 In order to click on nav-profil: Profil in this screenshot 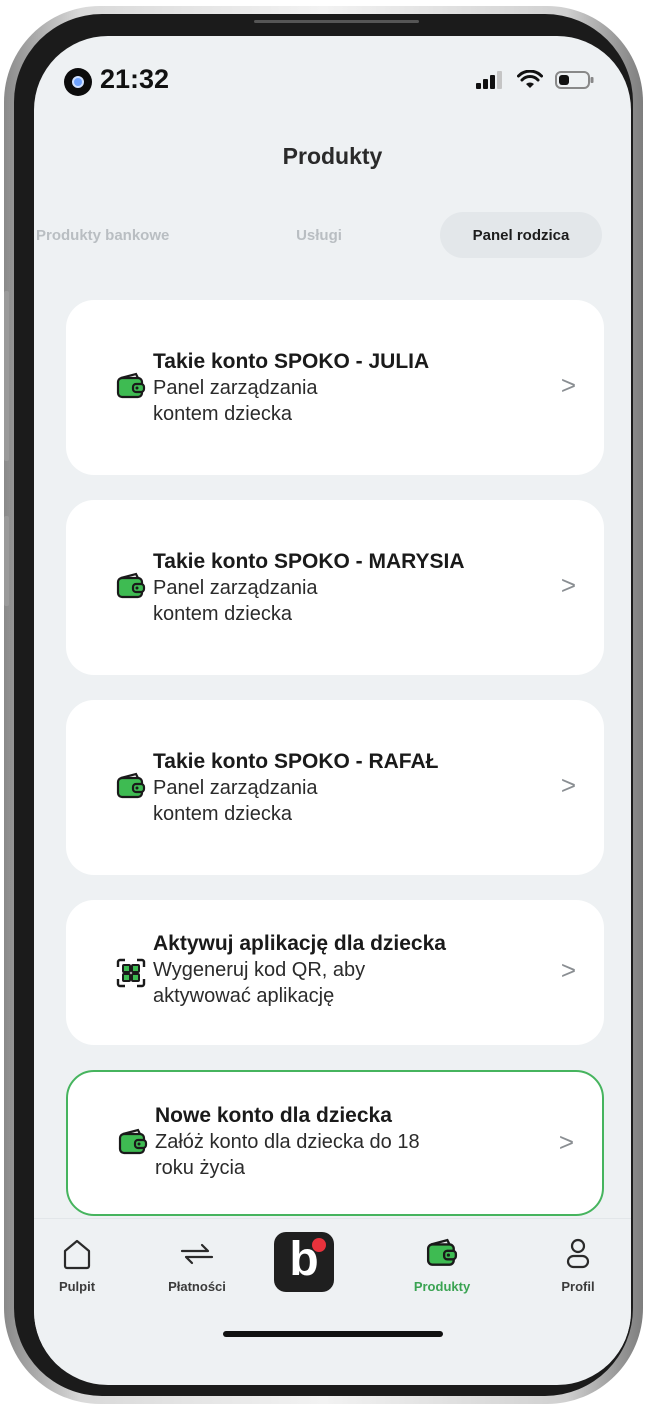, I will do `click(577, 1256)`.